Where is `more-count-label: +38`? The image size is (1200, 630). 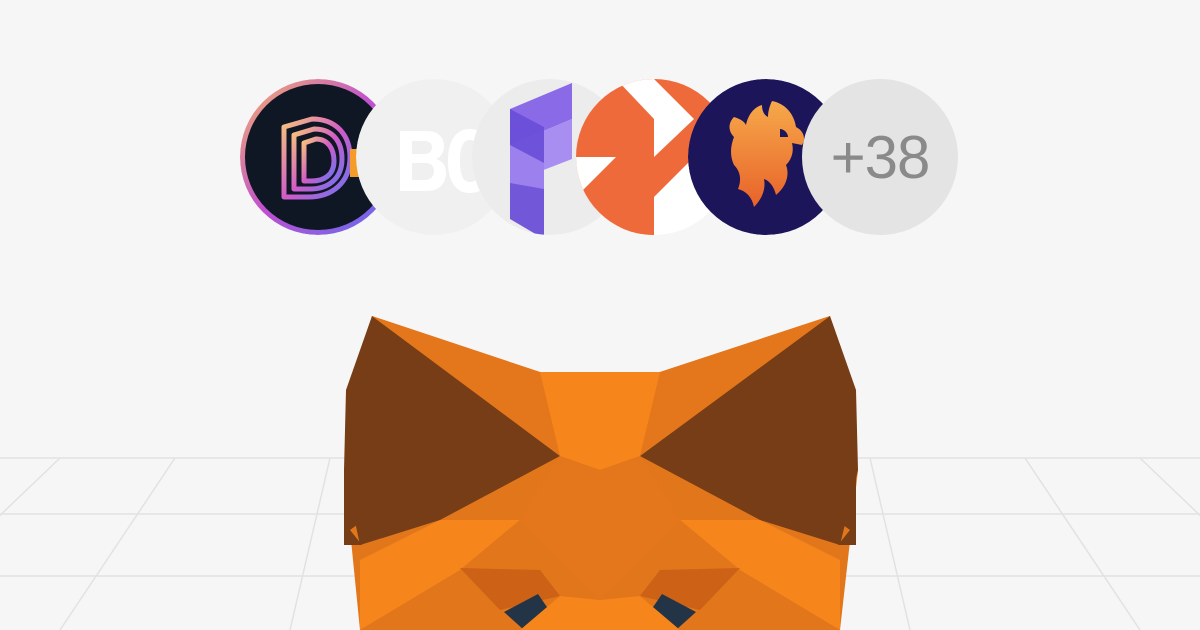
more-count-label: +38 is located at coordinates (880, 157).